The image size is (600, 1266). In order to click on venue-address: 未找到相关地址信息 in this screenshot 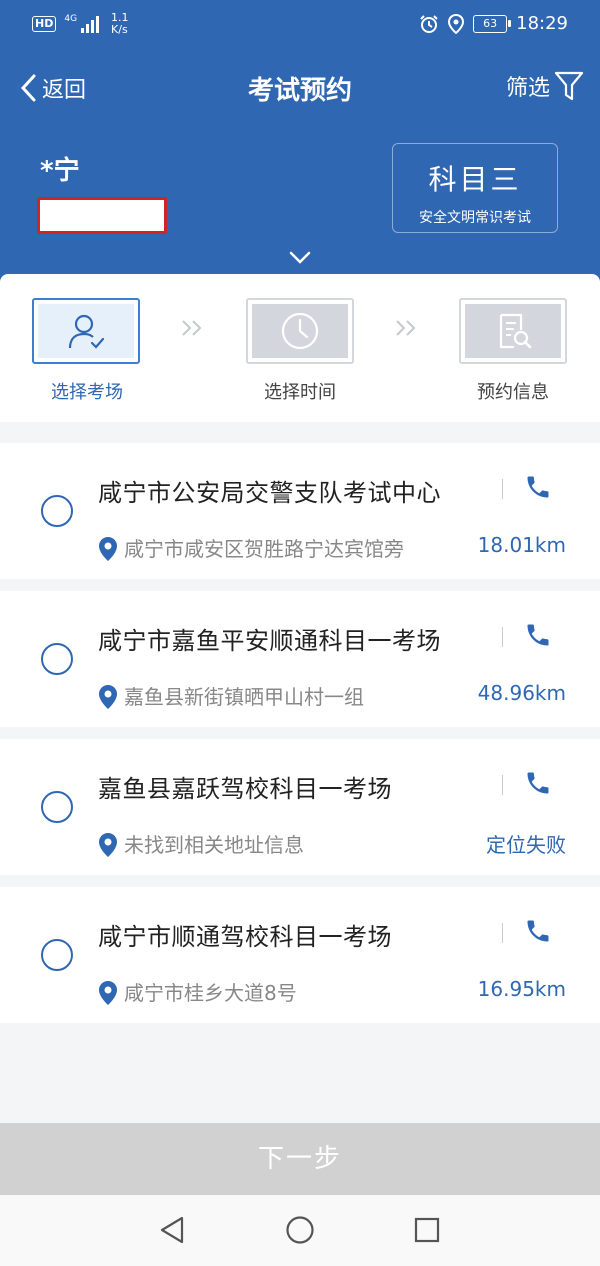, I will do `click(214, 845)`.